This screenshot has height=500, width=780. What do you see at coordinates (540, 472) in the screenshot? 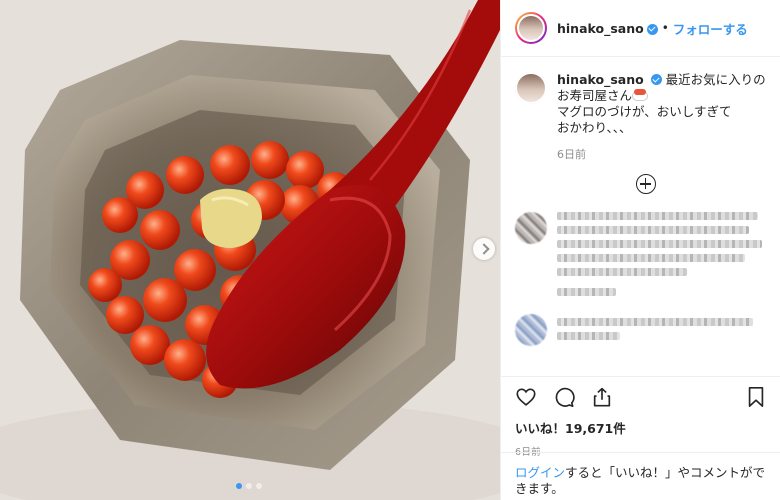
I see `login-link: ログイン` at bounding box center [540, 472].